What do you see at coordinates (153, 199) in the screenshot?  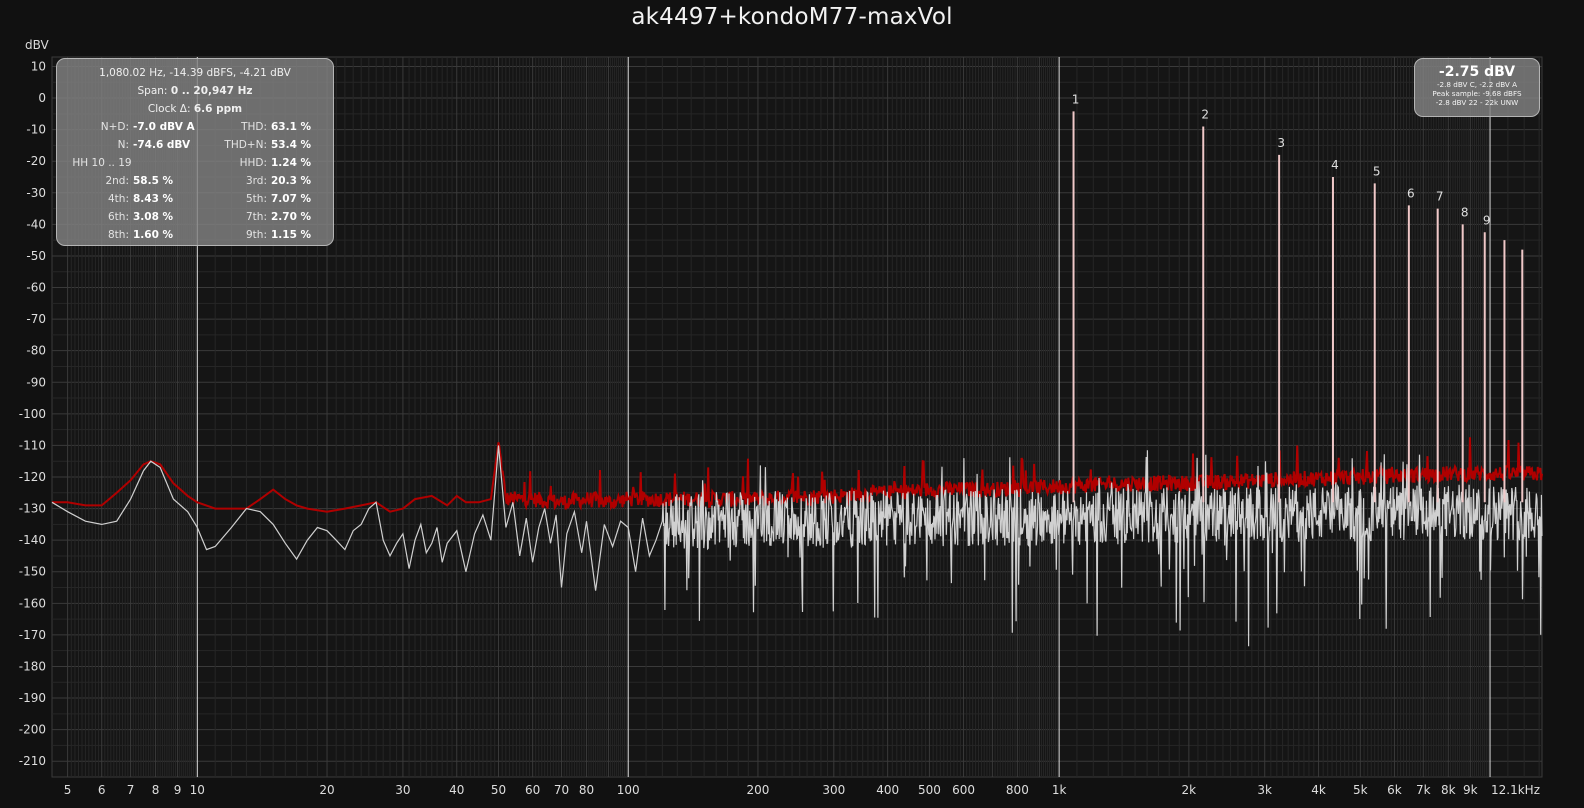 I see `distortion-value: 8.43 %` at bounding box center [153, 199].